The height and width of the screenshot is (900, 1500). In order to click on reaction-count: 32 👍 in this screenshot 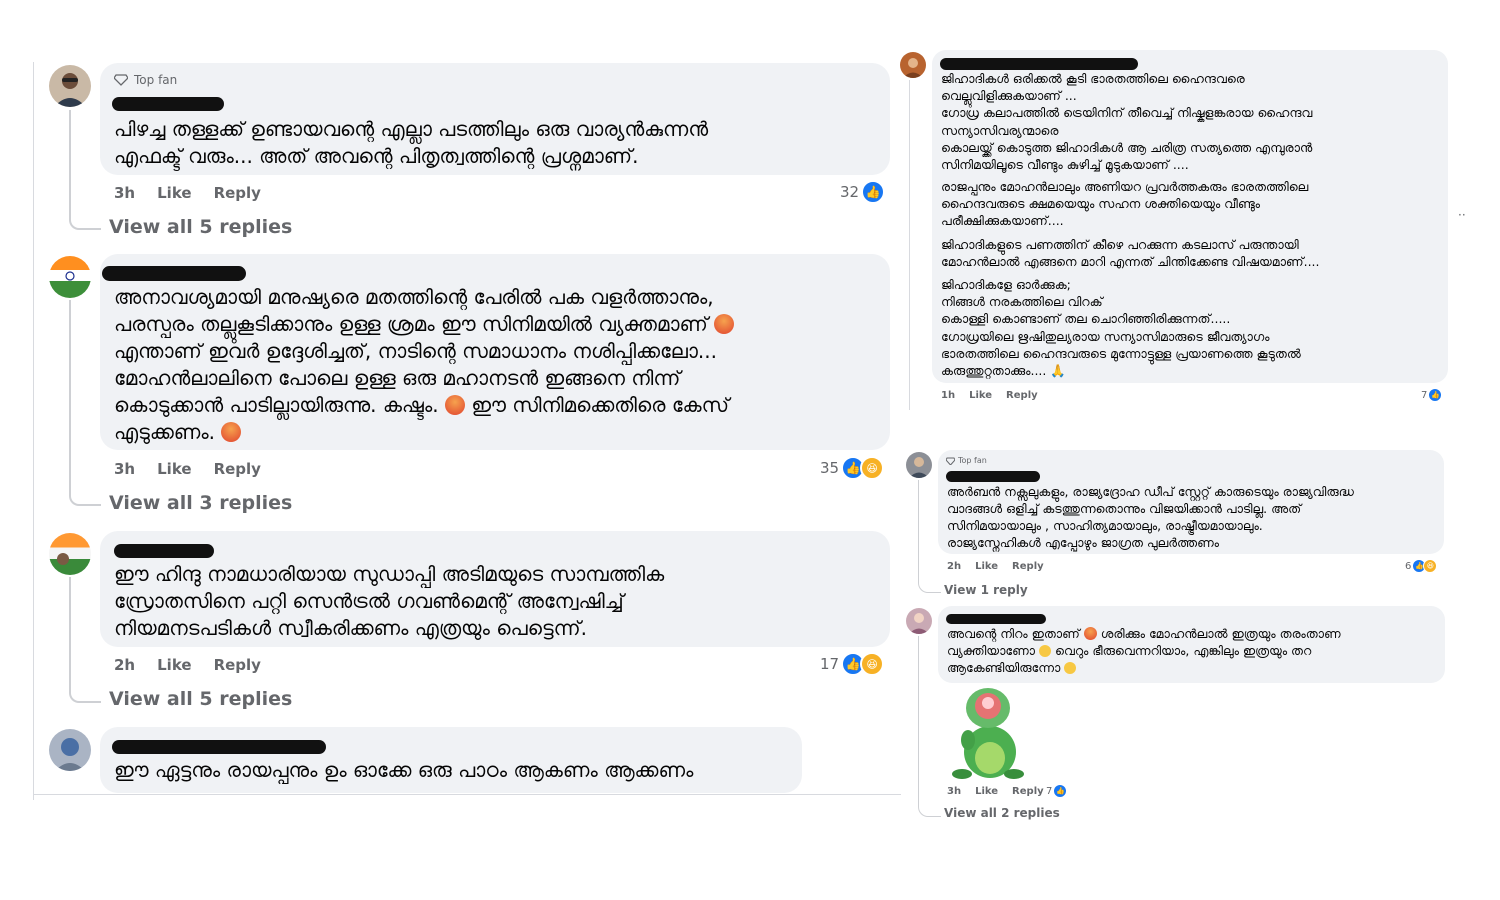, I will do `click(863, 192)`.